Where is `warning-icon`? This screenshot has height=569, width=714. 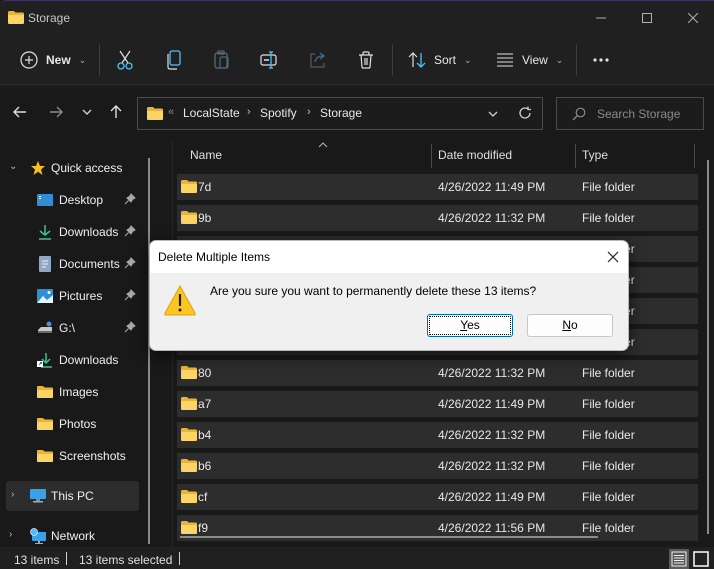
warning-icon is located at coordinates (180, 300).